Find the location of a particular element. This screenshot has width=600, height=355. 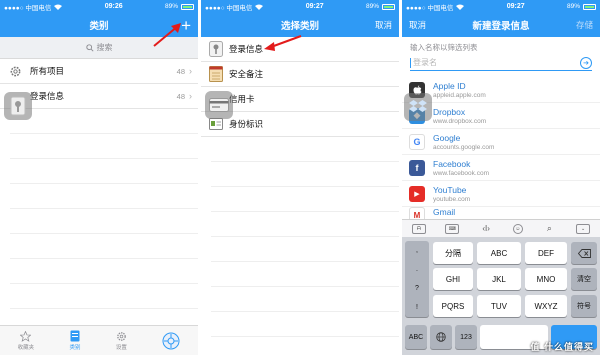

key-label: 清空 is located at coordinates (584, 279).